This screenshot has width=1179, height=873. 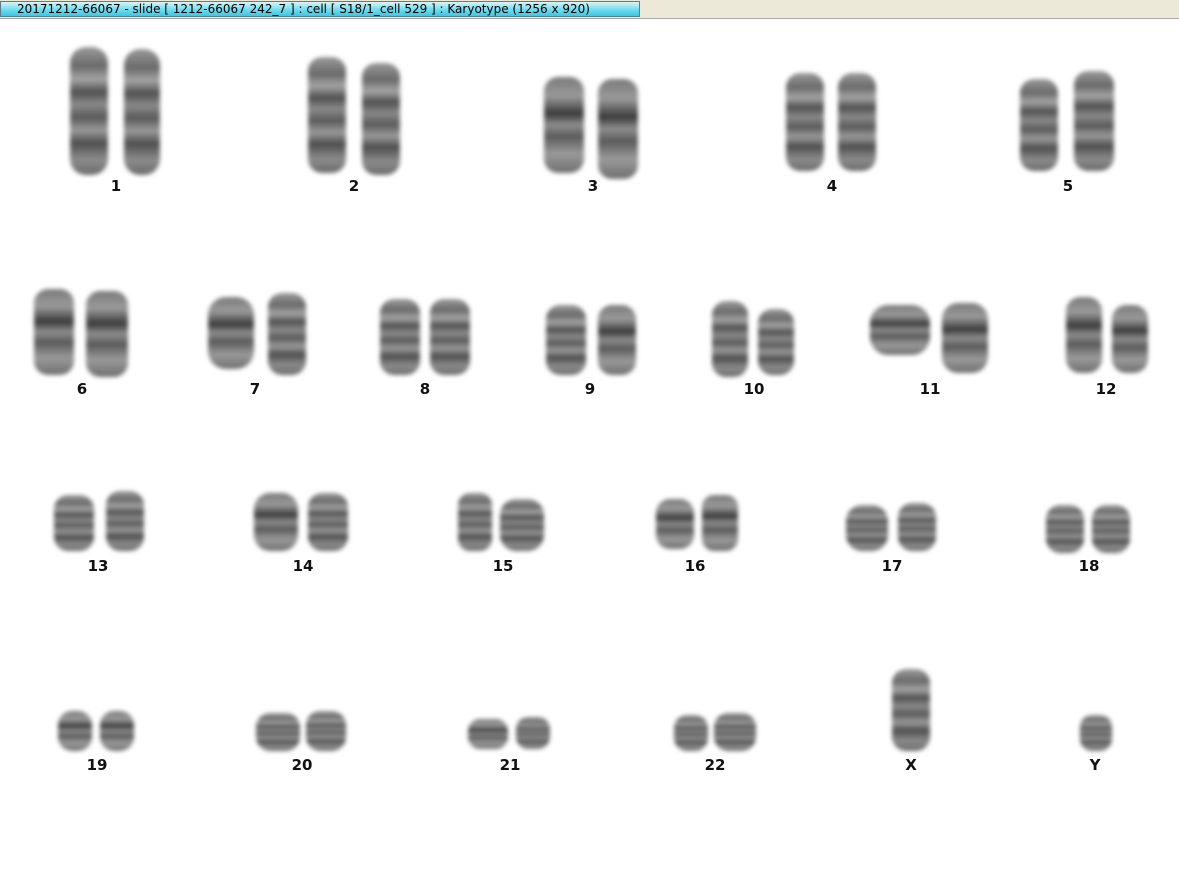 I want to click on chromosome-label-10: 10, so click(x=754, y=389).